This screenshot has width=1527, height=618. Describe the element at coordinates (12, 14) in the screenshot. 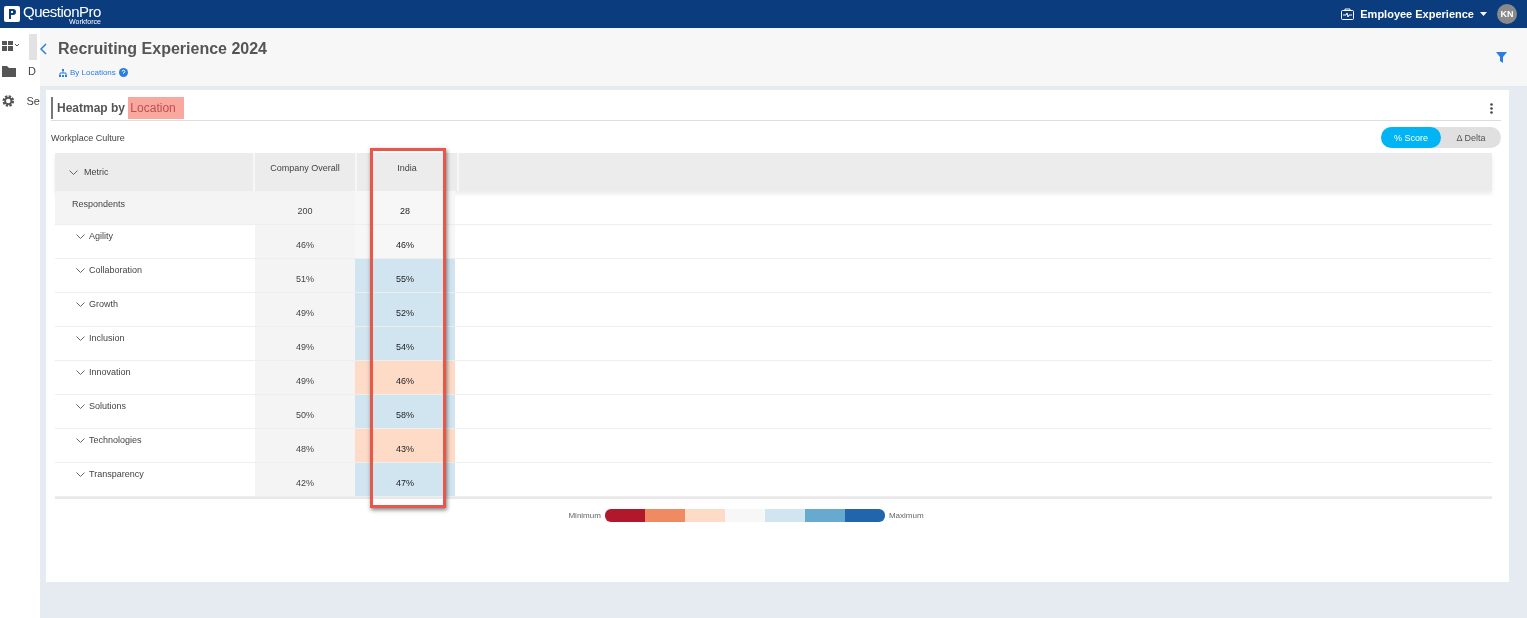

I see `logo-icon` at that location.